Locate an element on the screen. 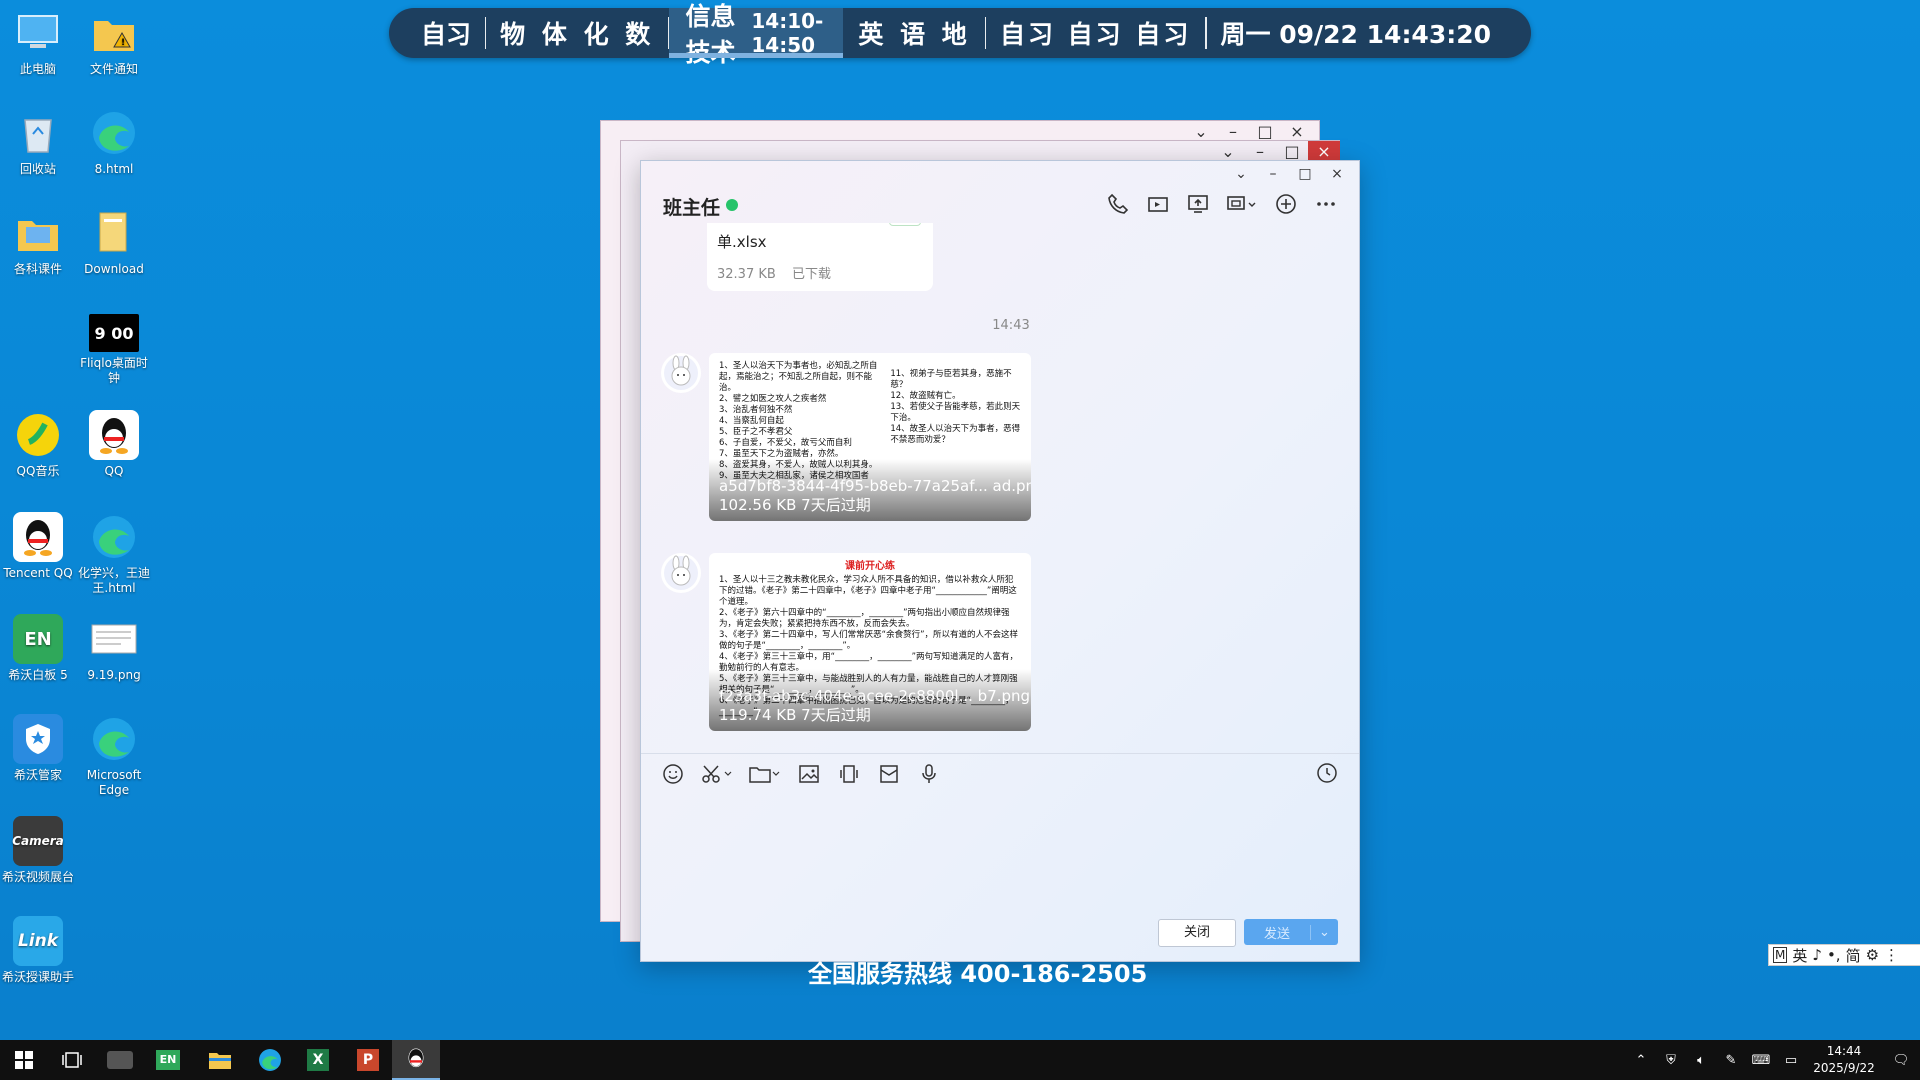 The width and height of the screenshot is (1920, 1080). start-icon is located at coordinates (24, 1060).